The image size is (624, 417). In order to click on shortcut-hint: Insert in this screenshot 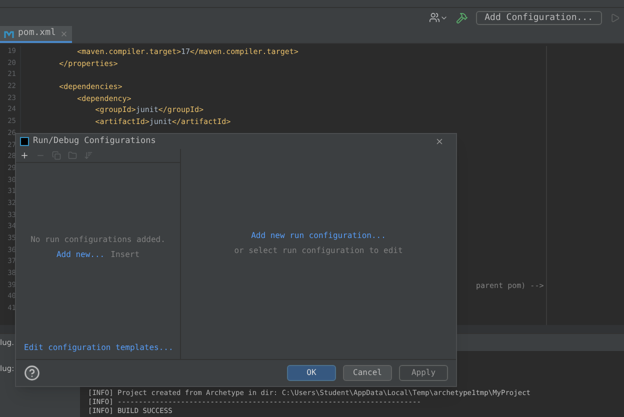, I will do `click(125, 255)`.